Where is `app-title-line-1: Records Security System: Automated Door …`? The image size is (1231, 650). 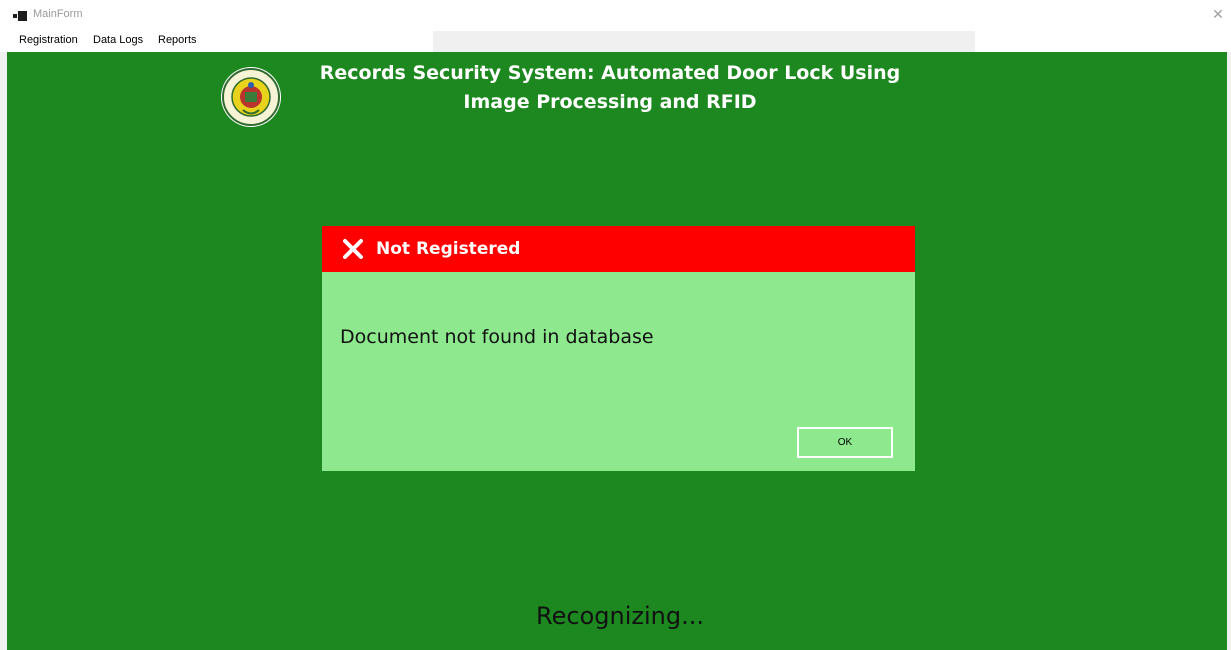
app-title-line-1: Records Security System: Automated Door … is located at coordinates (610, 73).